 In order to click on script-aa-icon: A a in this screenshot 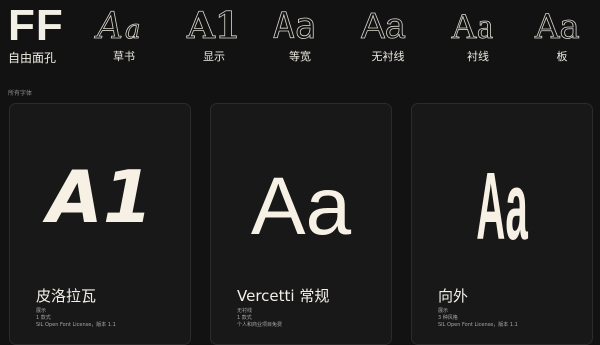, I will do `click(117, 25)`.